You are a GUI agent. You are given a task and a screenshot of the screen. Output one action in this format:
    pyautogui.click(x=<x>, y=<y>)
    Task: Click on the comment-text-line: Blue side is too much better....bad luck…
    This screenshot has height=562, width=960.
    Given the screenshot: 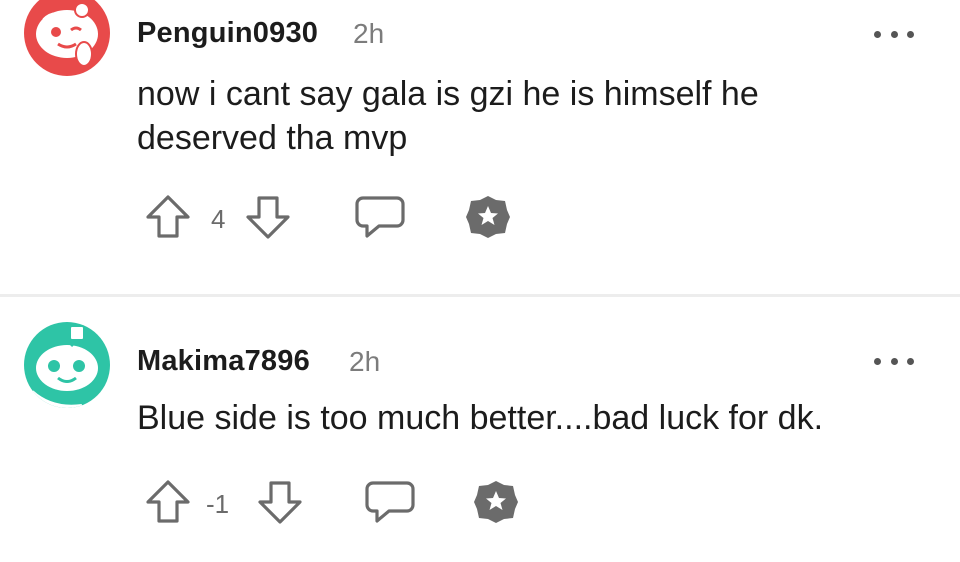 What is the action you would take?
    pyautogui.click(x=480, y=418)
    